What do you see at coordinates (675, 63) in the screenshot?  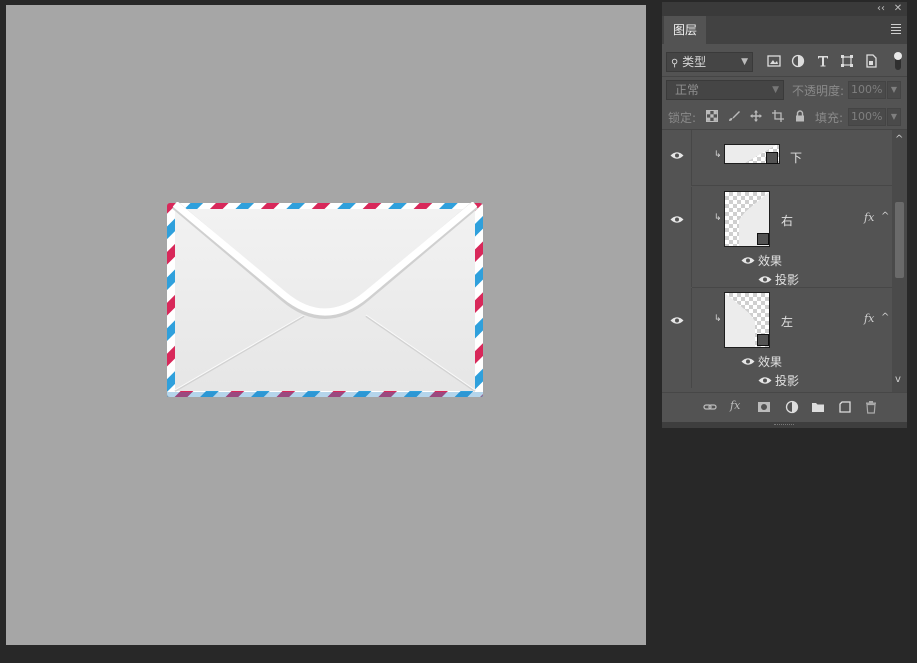 I see `search-icon: ⚲` at bounding box center [675, 63].